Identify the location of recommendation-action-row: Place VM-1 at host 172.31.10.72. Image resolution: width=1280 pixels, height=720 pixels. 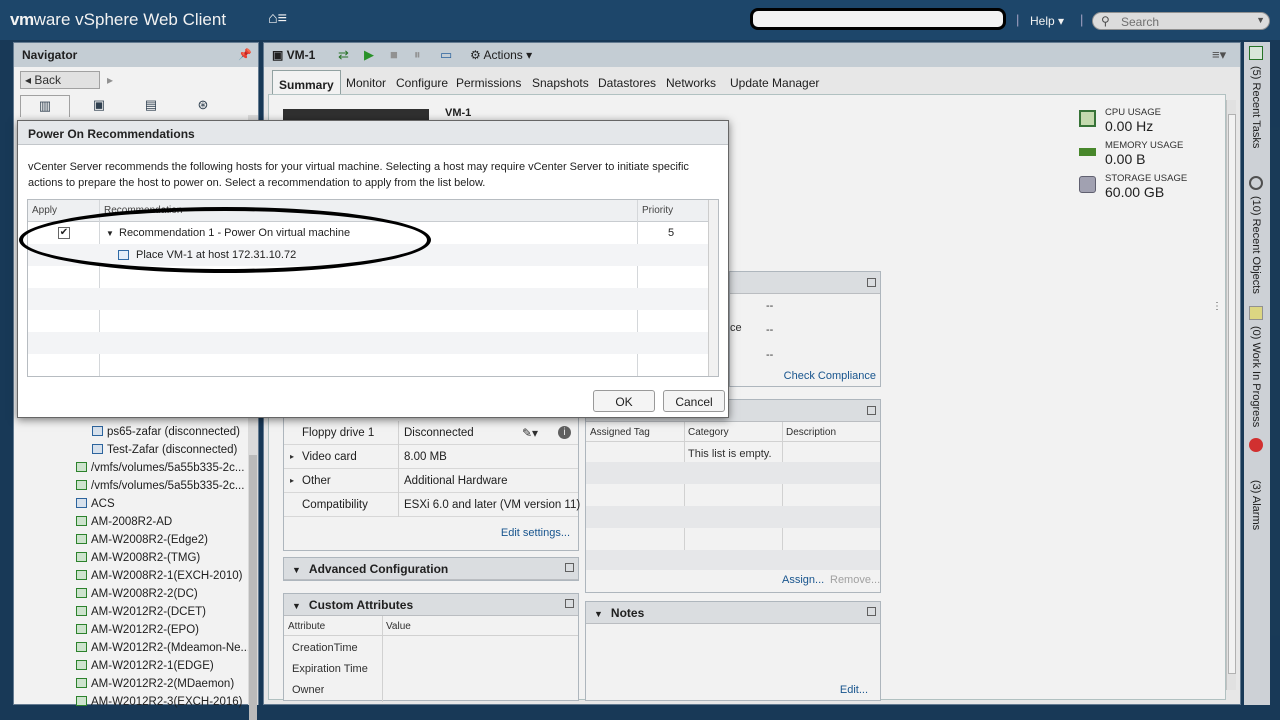
(369, 255).